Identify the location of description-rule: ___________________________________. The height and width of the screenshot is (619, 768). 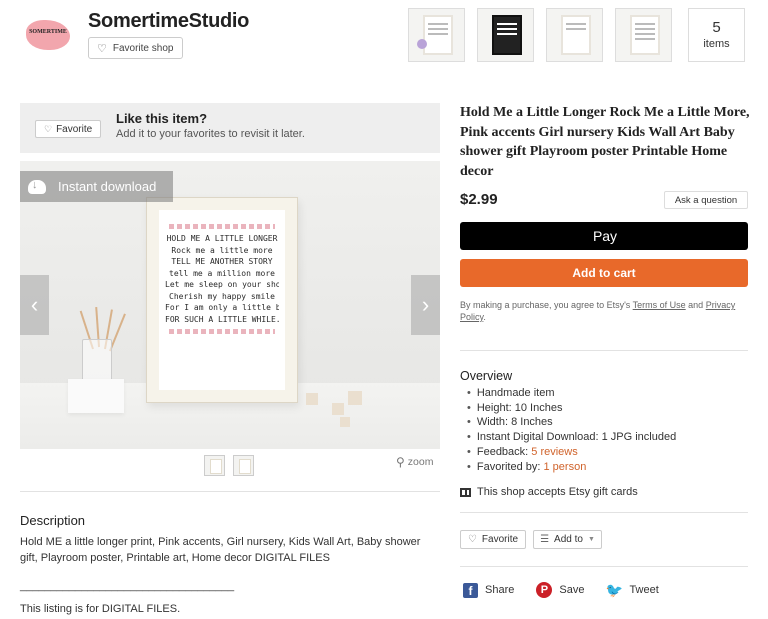
(127, 586).